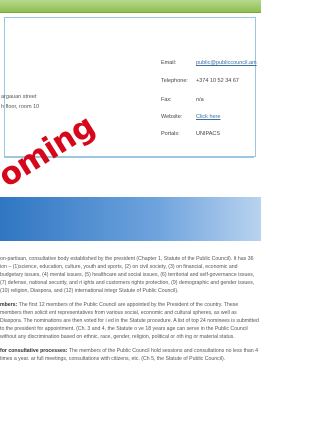 This screenshot has width=320, height=422. What do you see at coordinates (226, 63) in the screenshot?
I see `email-link: public@publiccouncil.am` at bounding box center [226, 63].